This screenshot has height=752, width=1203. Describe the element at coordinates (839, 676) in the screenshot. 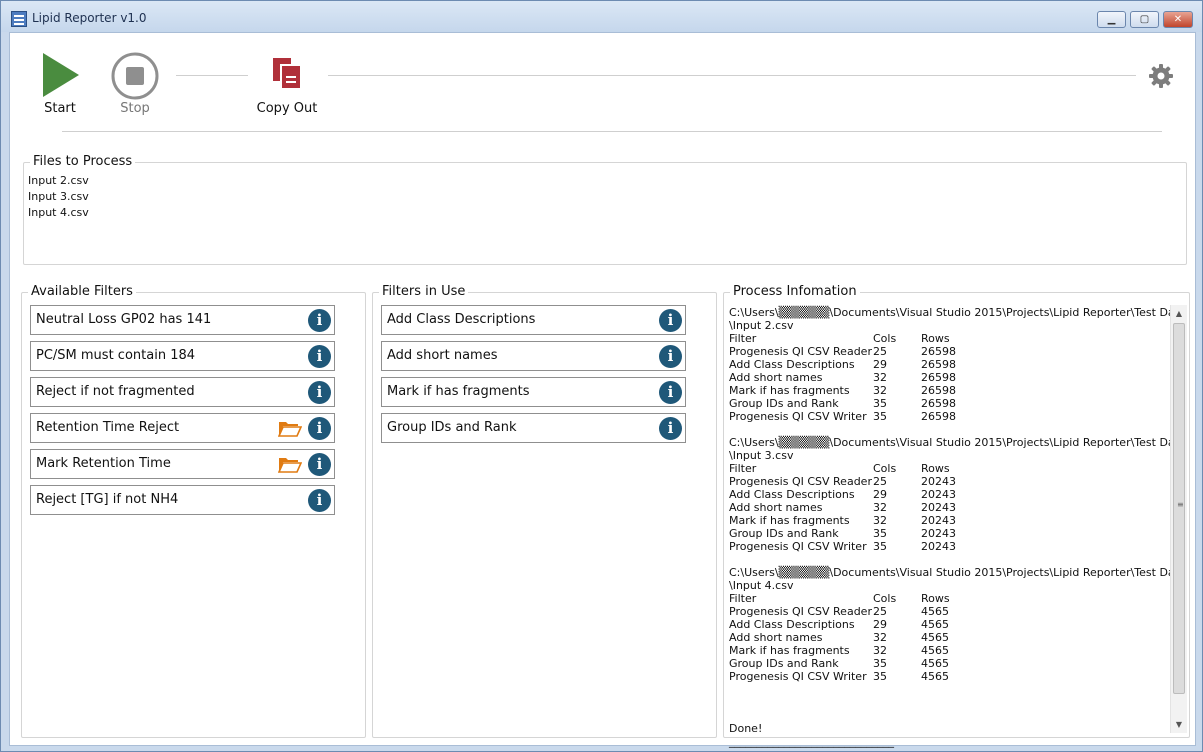

I see `log-row: Progenesis QI CSV Writer 35 4565` at that location.